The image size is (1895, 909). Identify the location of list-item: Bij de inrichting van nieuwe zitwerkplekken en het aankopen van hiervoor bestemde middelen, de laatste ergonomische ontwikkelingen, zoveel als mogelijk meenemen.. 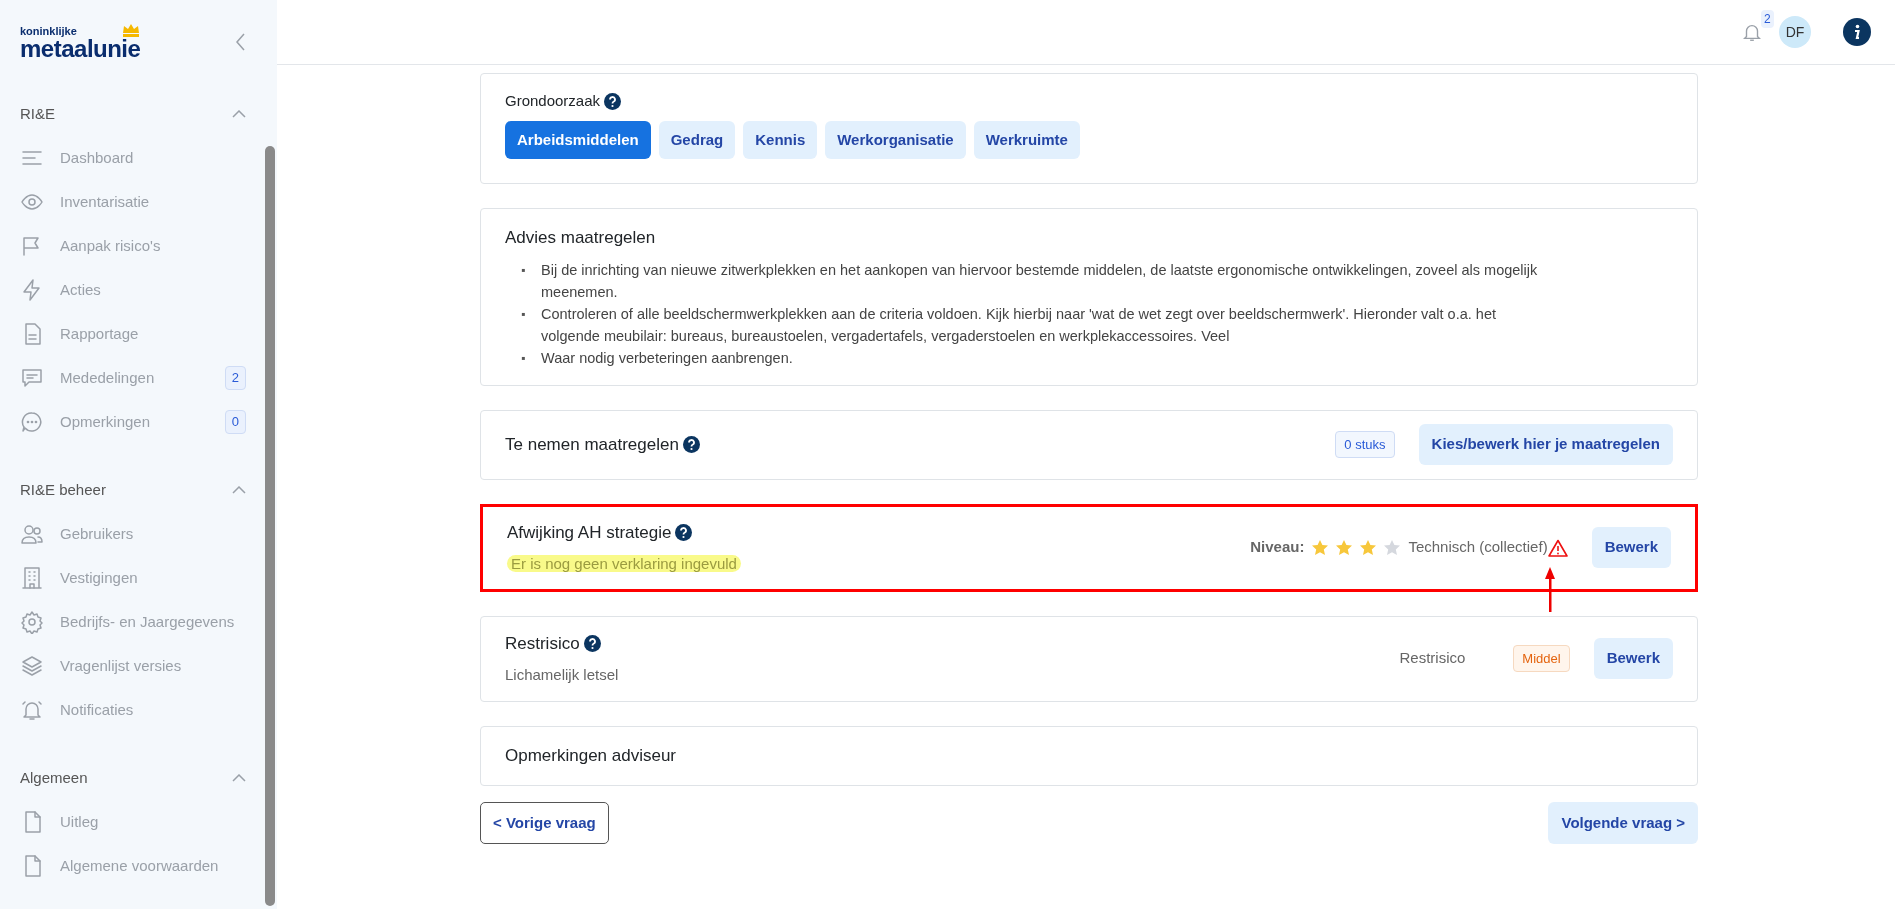
(1040, 281).